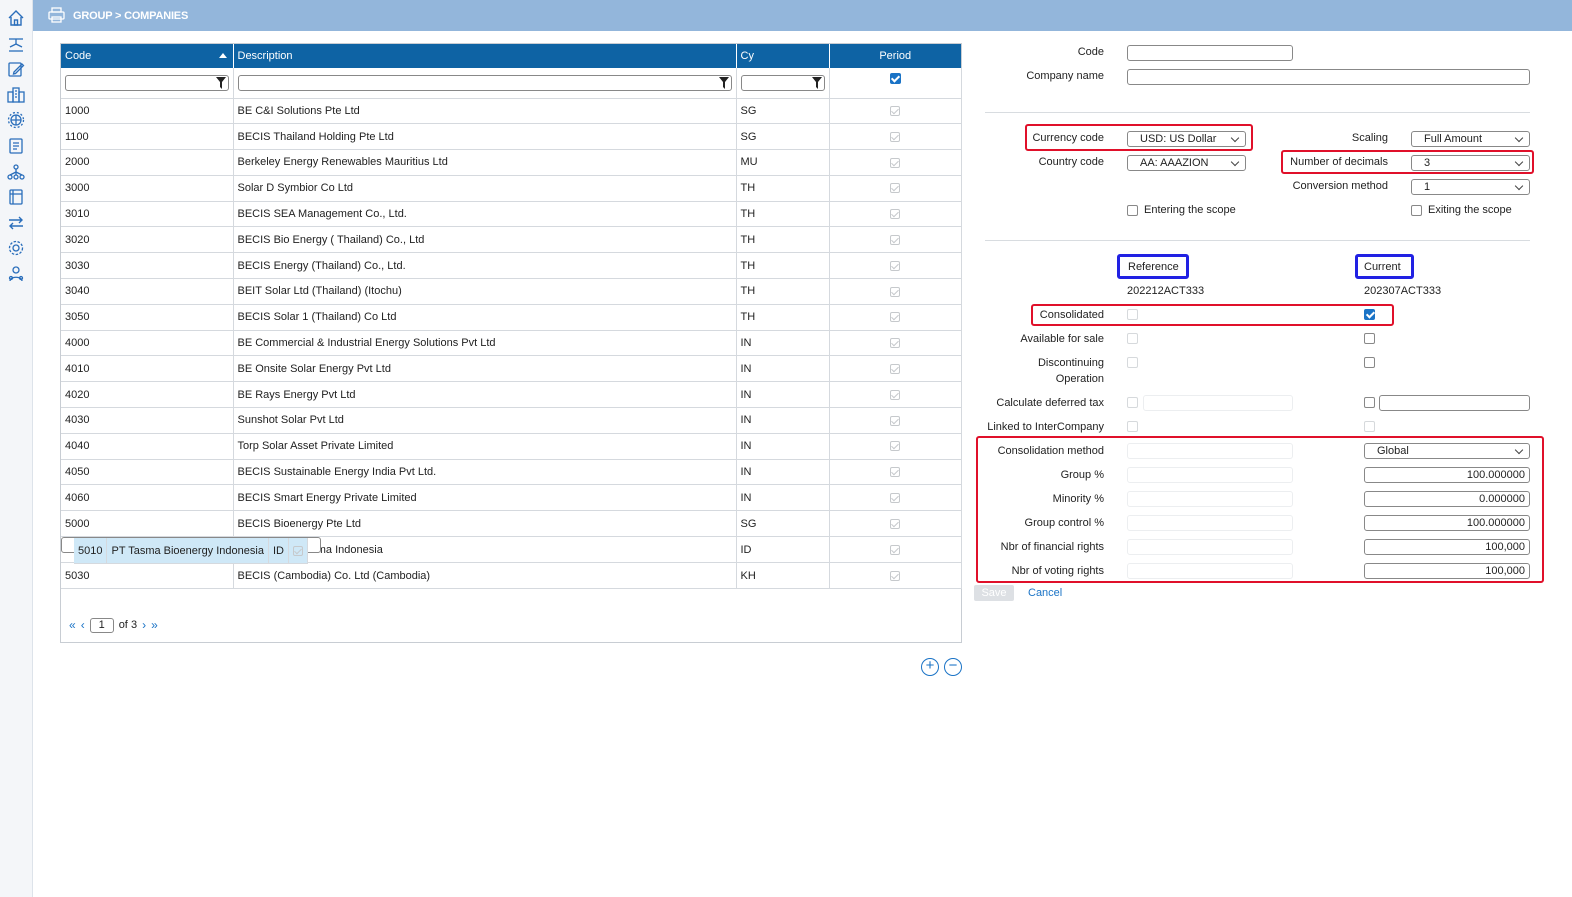 The width and height of the screenshot is (1572, 897). What do you see at coordinates (16, 197) in the screenshot?
I see `book-icon` at bounding box center [16, 197].